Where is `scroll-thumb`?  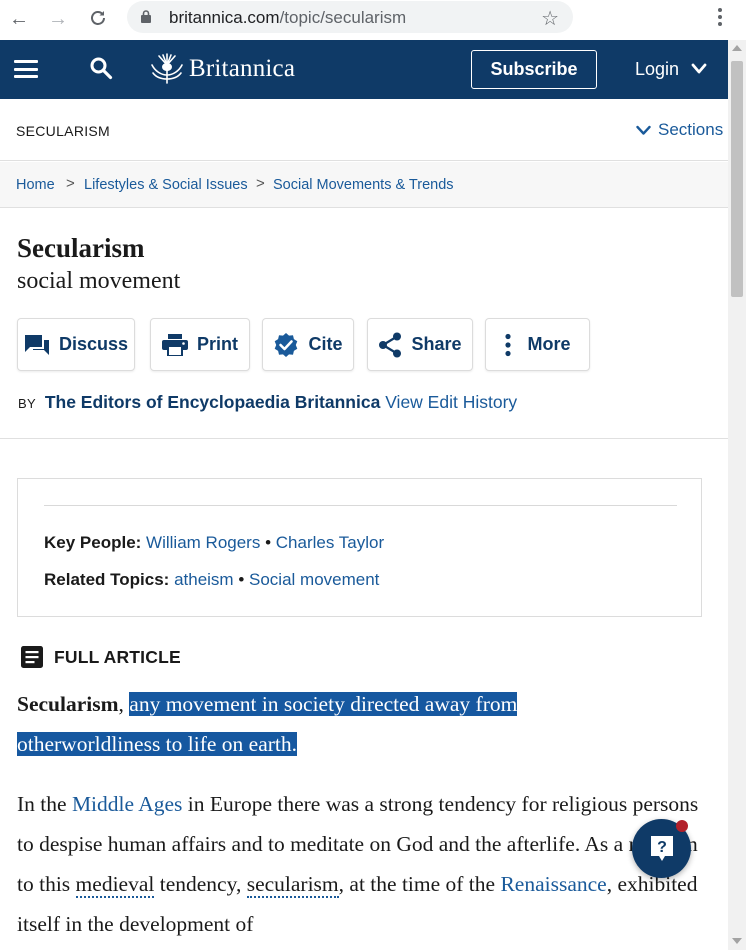 scroll-thumb is located at coordinates (737, 179).